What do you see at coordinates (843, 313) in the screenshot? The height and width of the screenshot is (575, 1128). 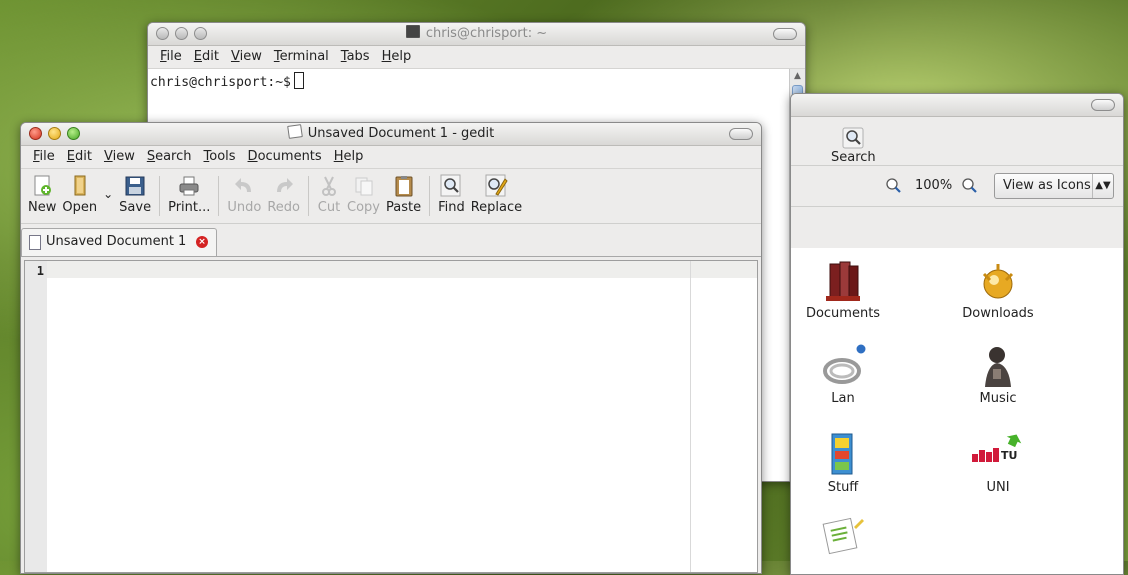 I see `item-label: Documents` at bounding box center [843, 313].